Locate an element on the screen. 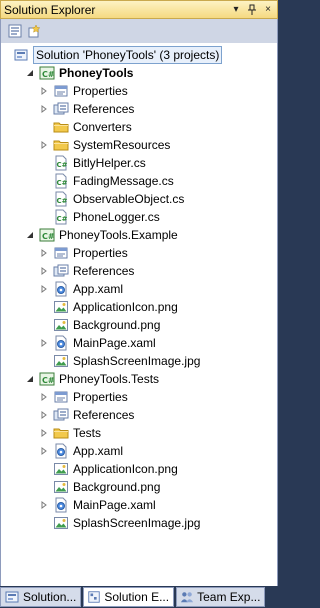 The width and height of the screenshot is (320, 608). pin-icon is located at coordinates (252, 9).